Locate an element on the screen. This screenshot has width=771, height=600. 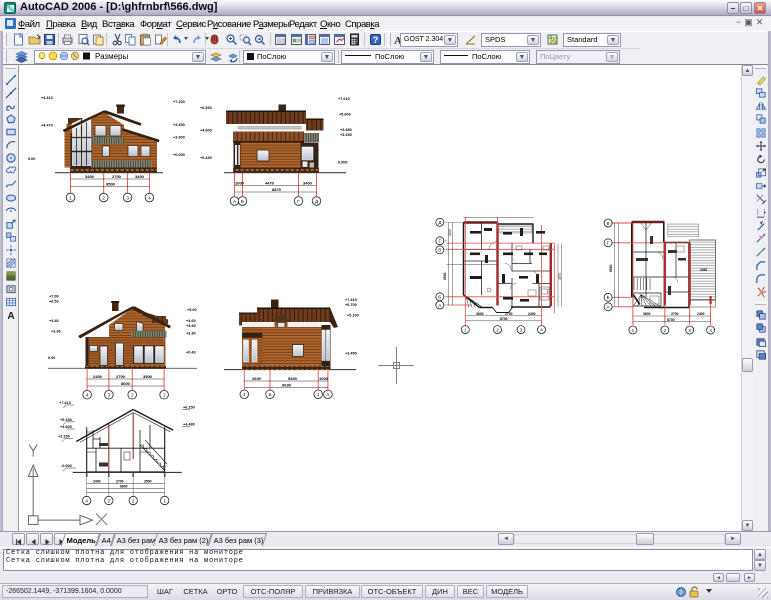
svg-text: A is located at coordinates (11, 316).